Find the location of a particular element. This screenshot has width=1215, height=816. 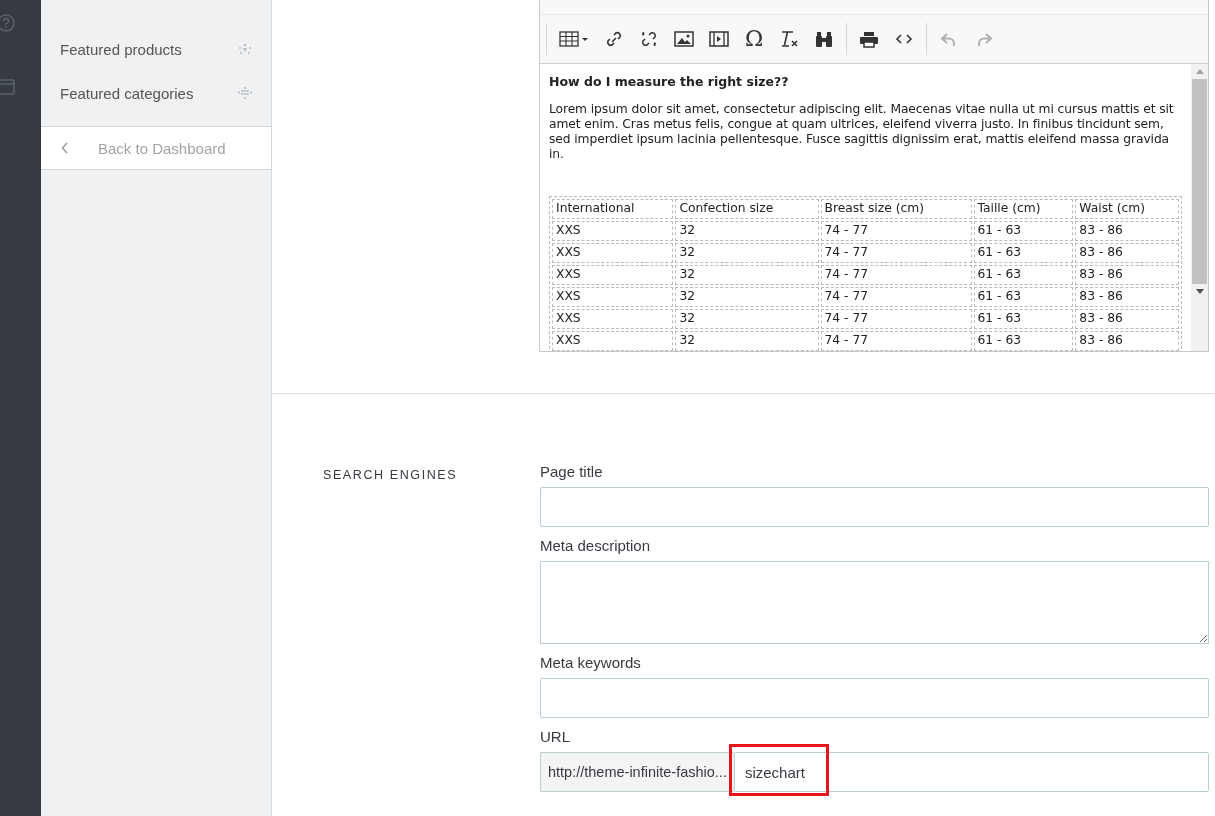

printer-icon is located at coordinates (869, 39).